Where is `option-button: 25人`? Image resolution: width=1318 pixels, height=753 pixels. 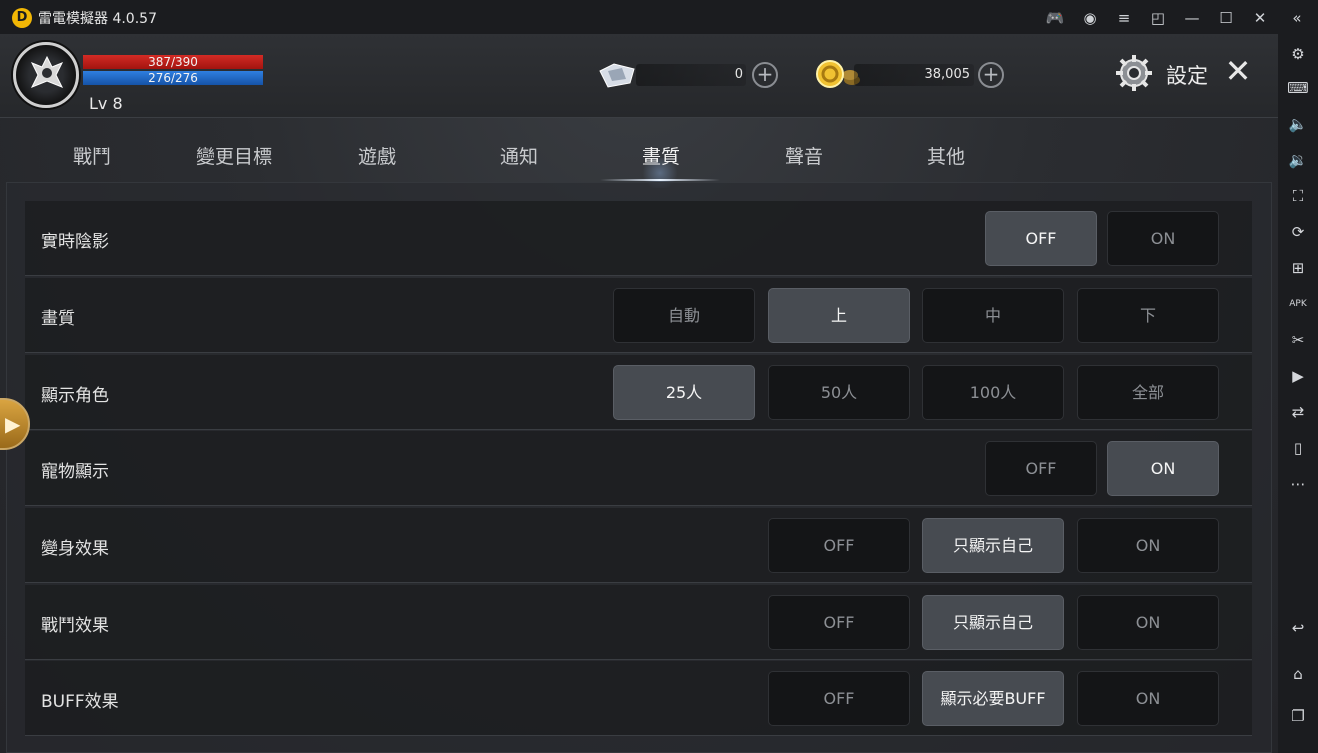
option-button: 25人 is located at coordinates (684, 392).